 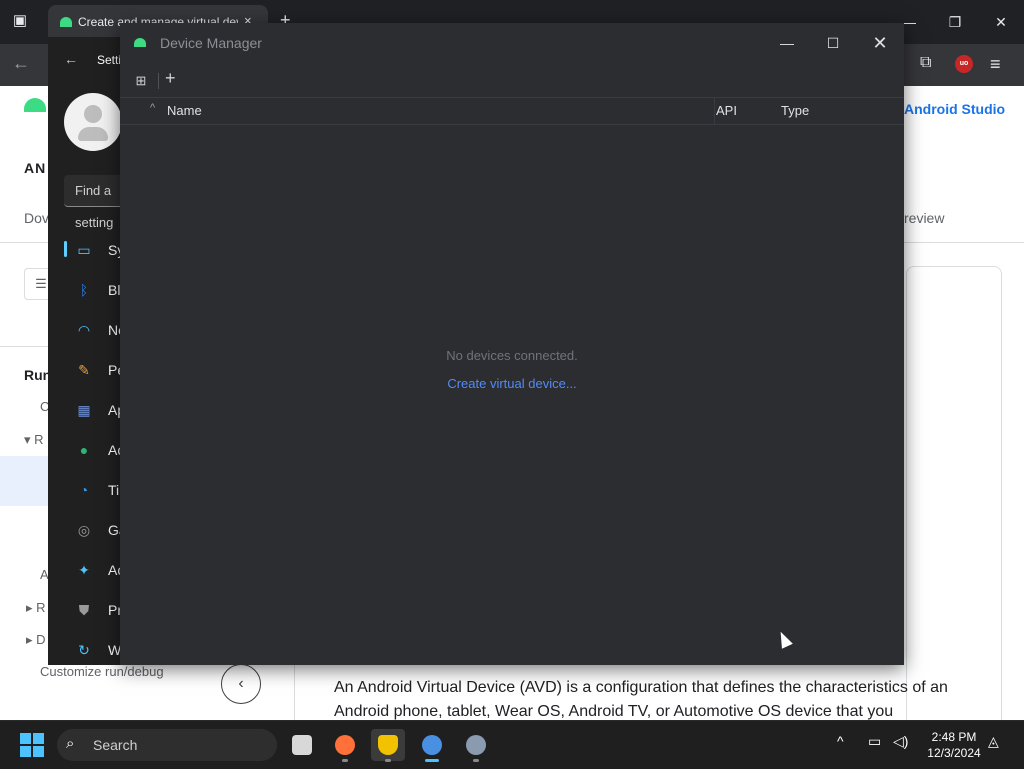 What do you see at coordinates (714, 111) in the screenshot?
I see `column-divider` at bounding box center [714, 111].